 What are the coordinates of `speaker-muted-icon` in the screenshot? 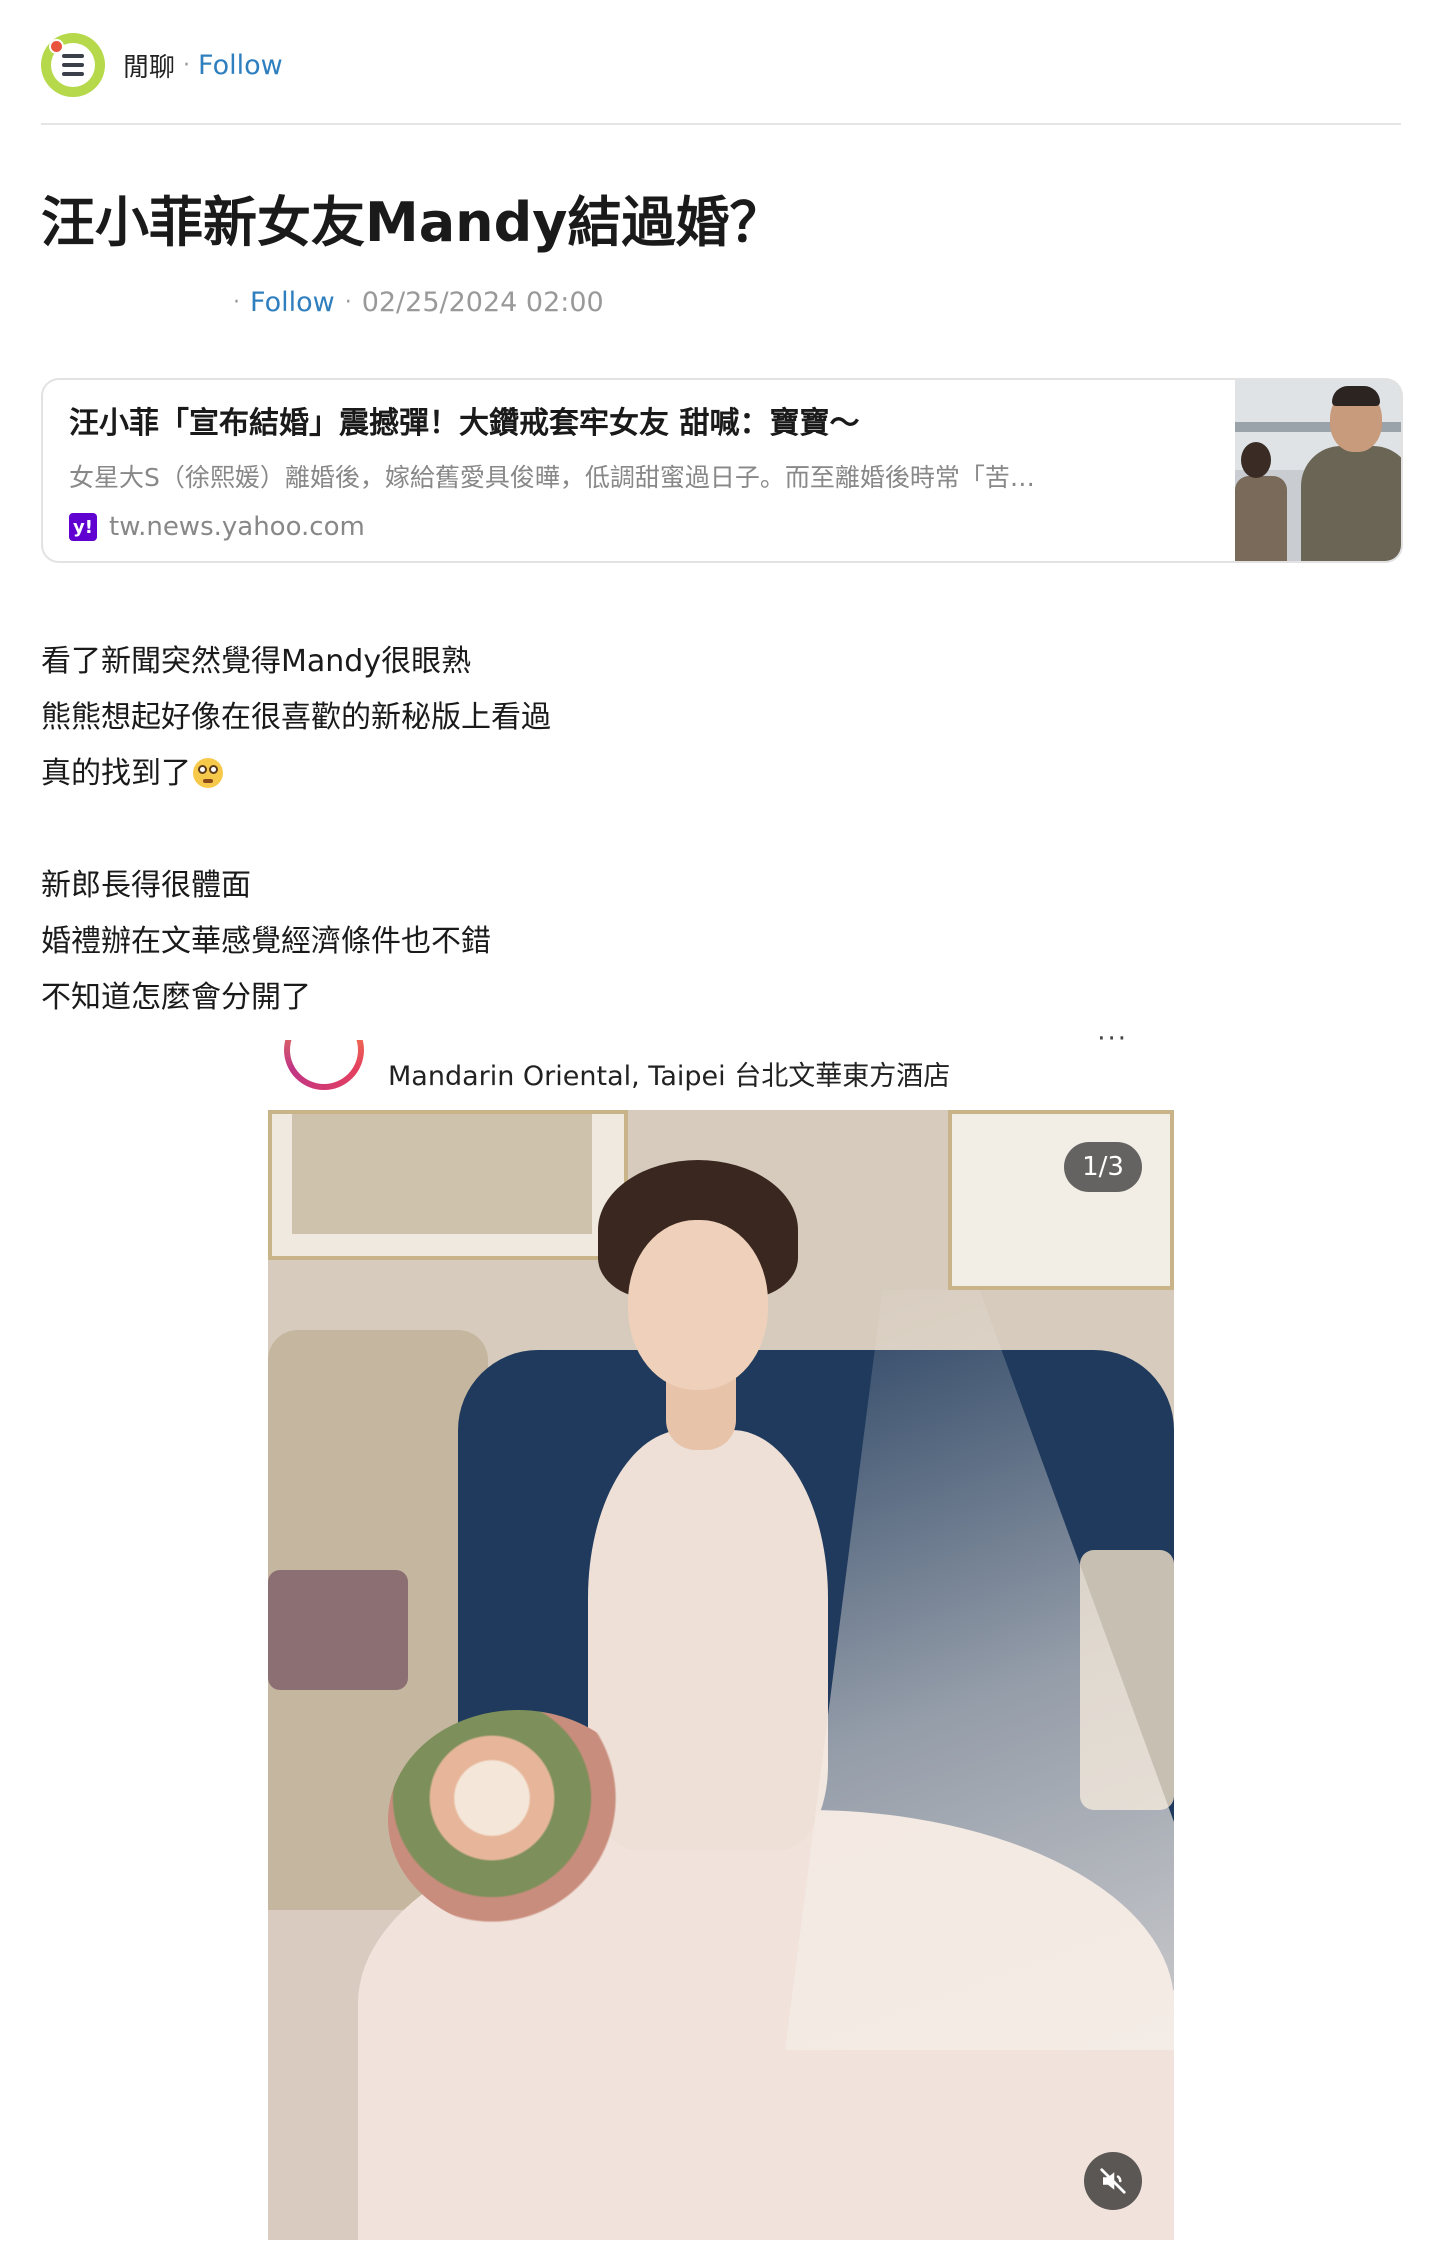 It's located at (1113, 2181).